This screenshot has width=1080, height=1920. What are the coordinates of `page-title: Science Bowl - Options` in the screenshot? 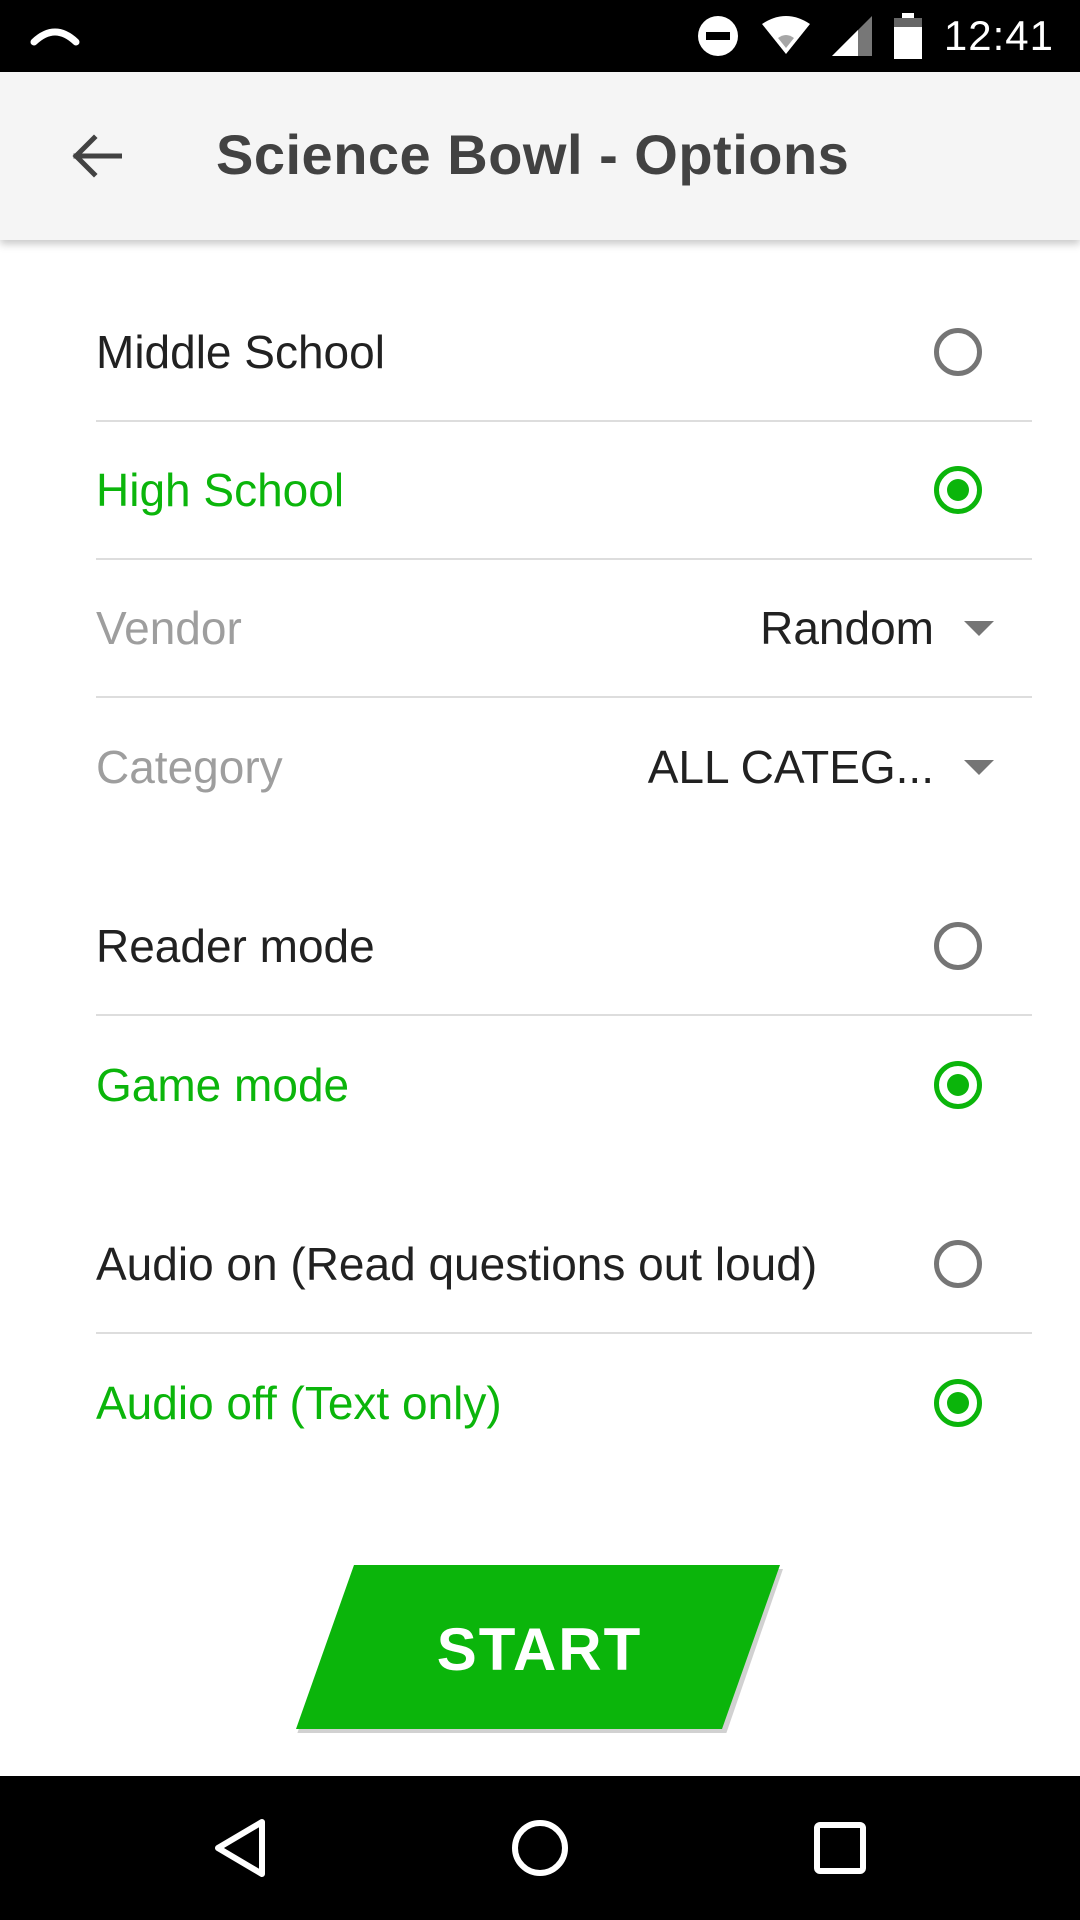 It's located at (533, 154).